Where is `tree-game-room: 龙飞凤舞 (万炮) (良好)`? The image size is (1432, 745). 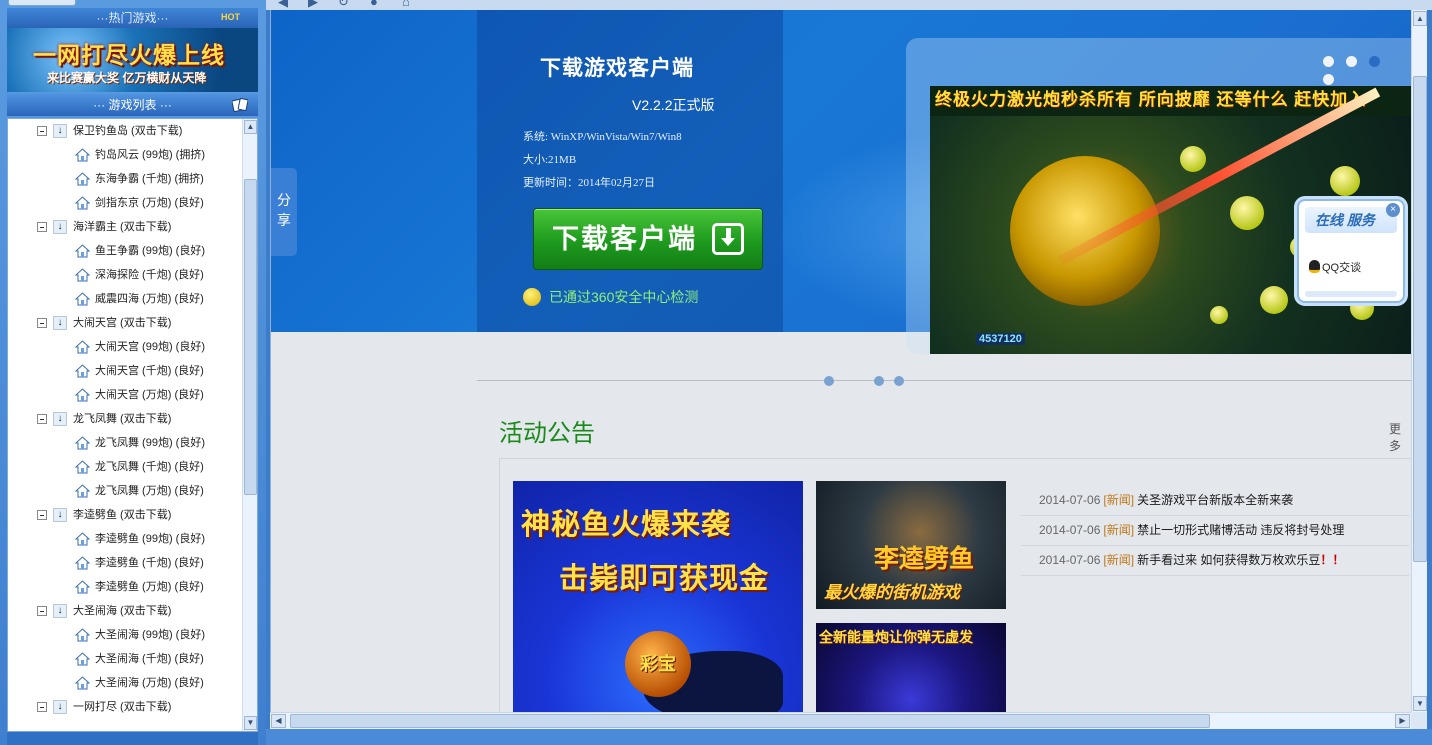
tree-game-room: 龙飞凤舞 (万炮) (良好) is located at coordinates (126, 491).